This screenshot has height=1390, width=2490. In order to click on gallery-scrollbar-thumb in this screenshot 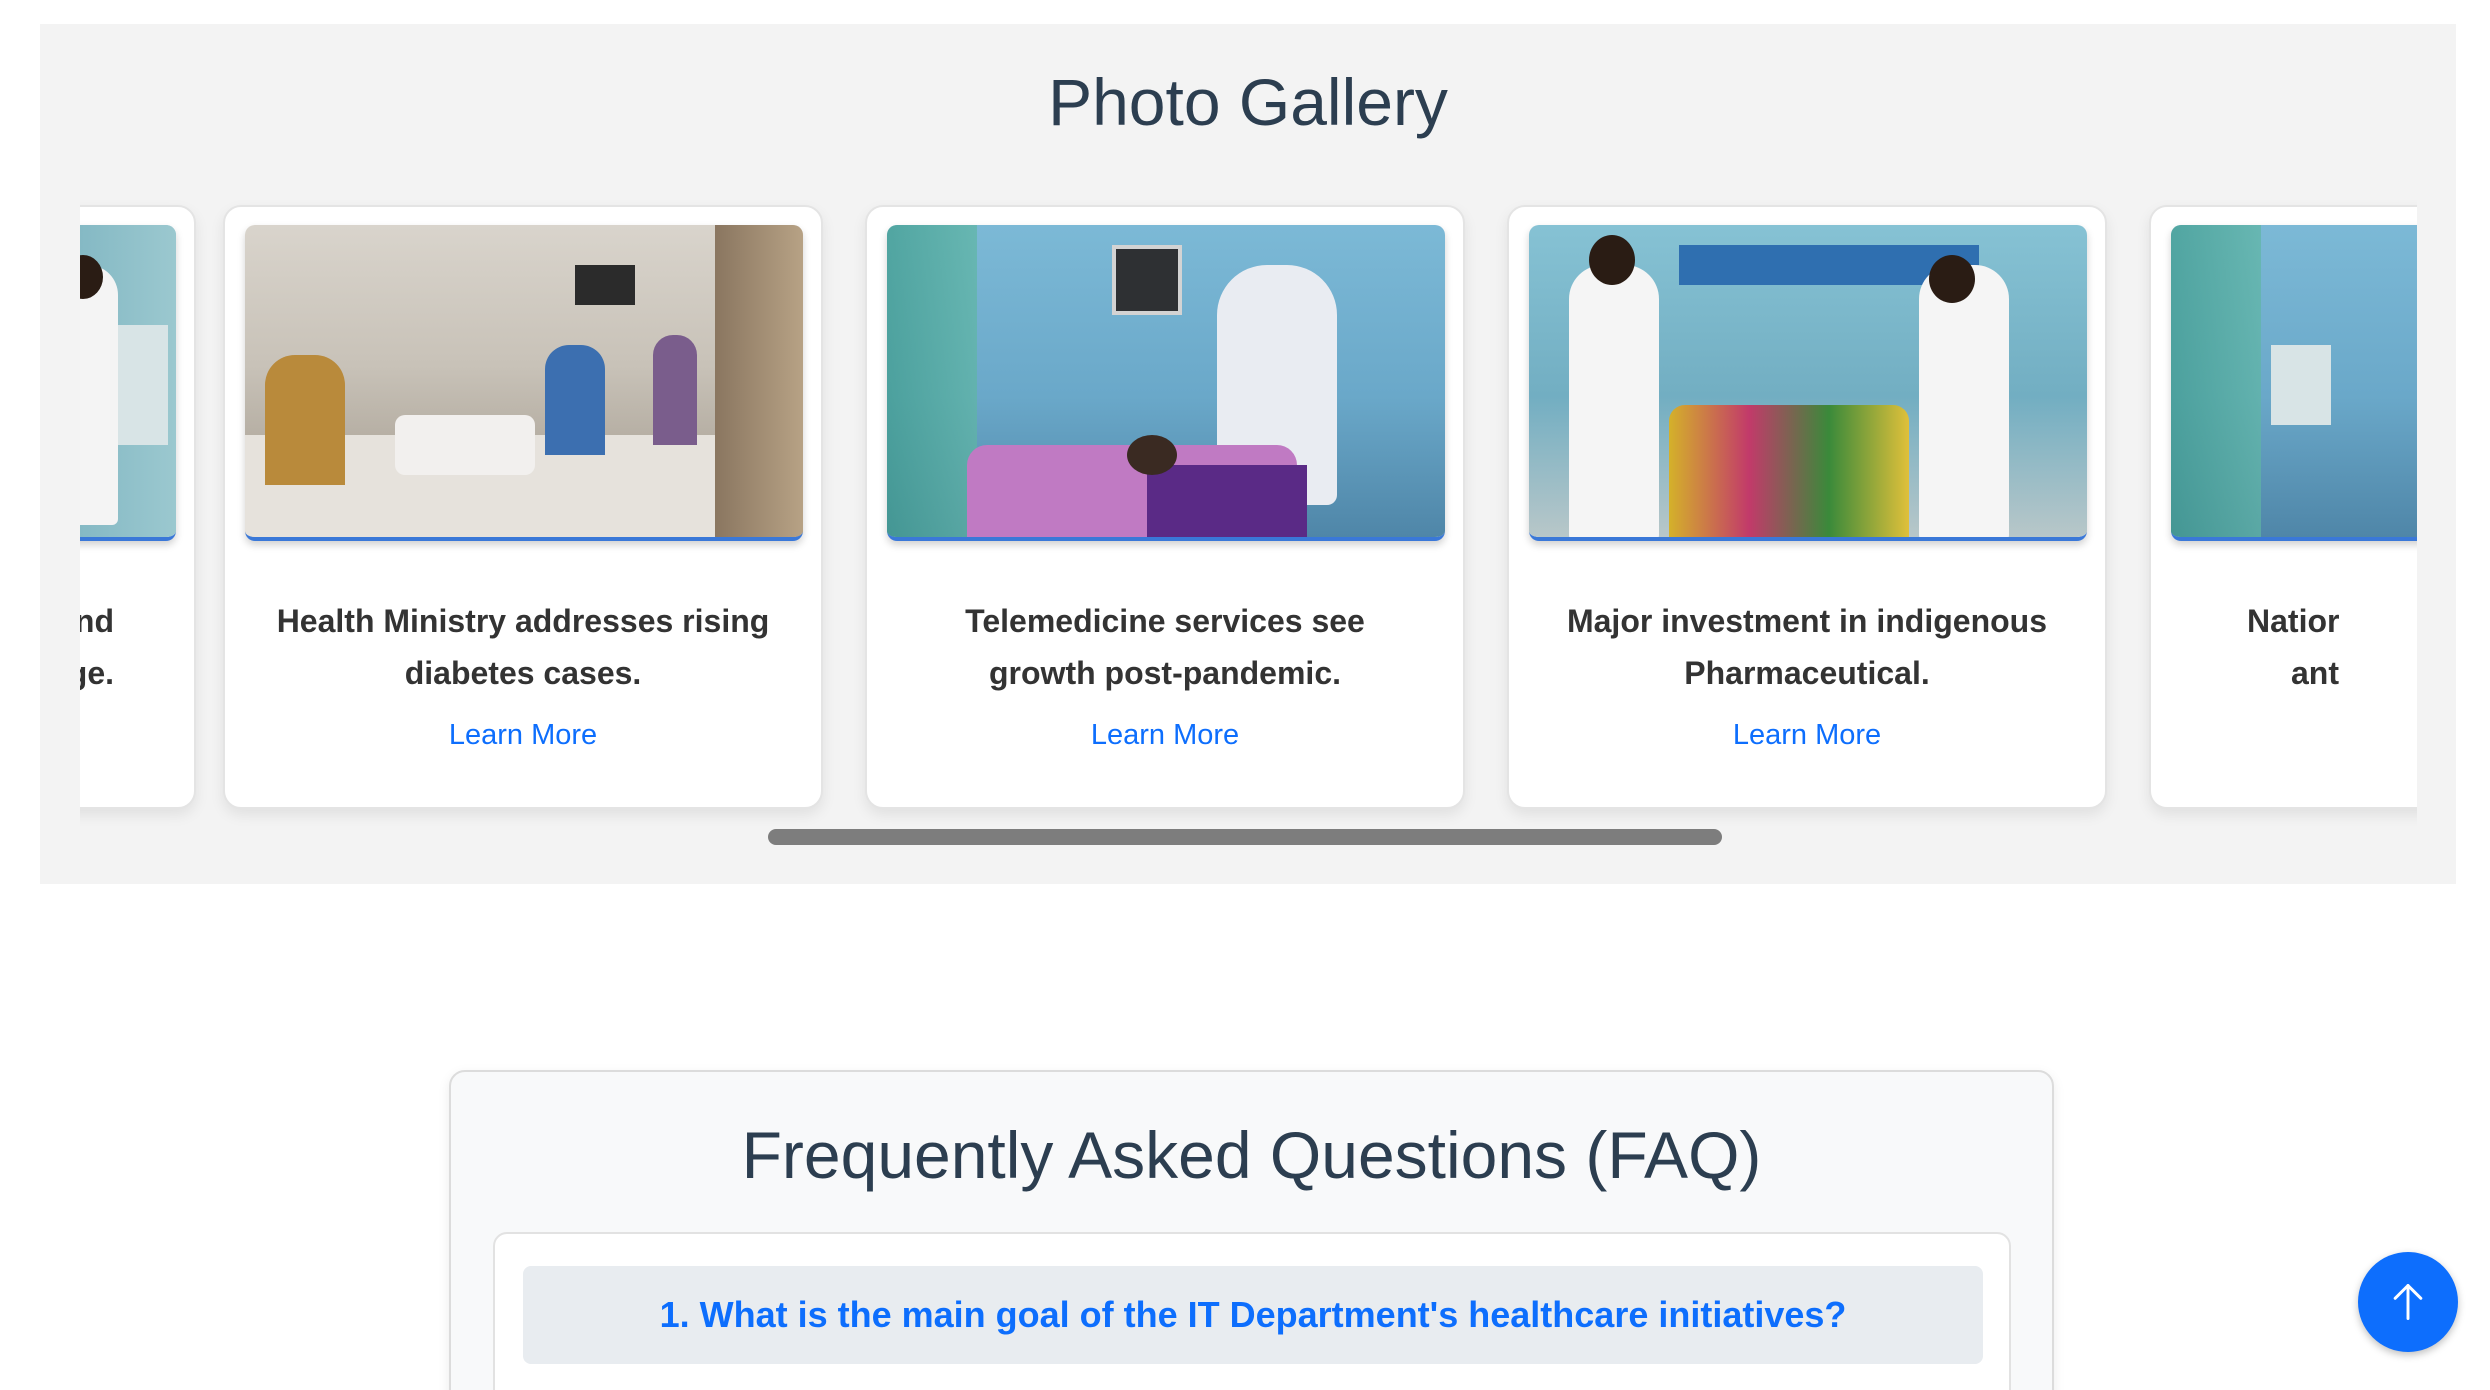, I will do `click(1245, 837)`.